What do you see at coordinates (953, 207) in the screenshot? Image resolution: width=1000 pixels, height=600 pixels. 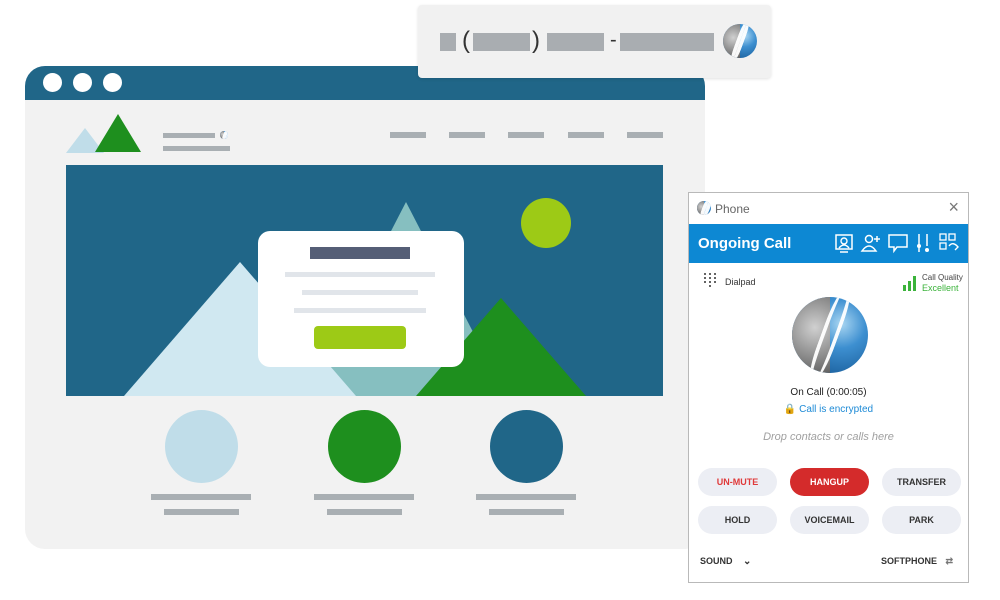 I see `close-icon: ×` at bounding box center [953, 207].